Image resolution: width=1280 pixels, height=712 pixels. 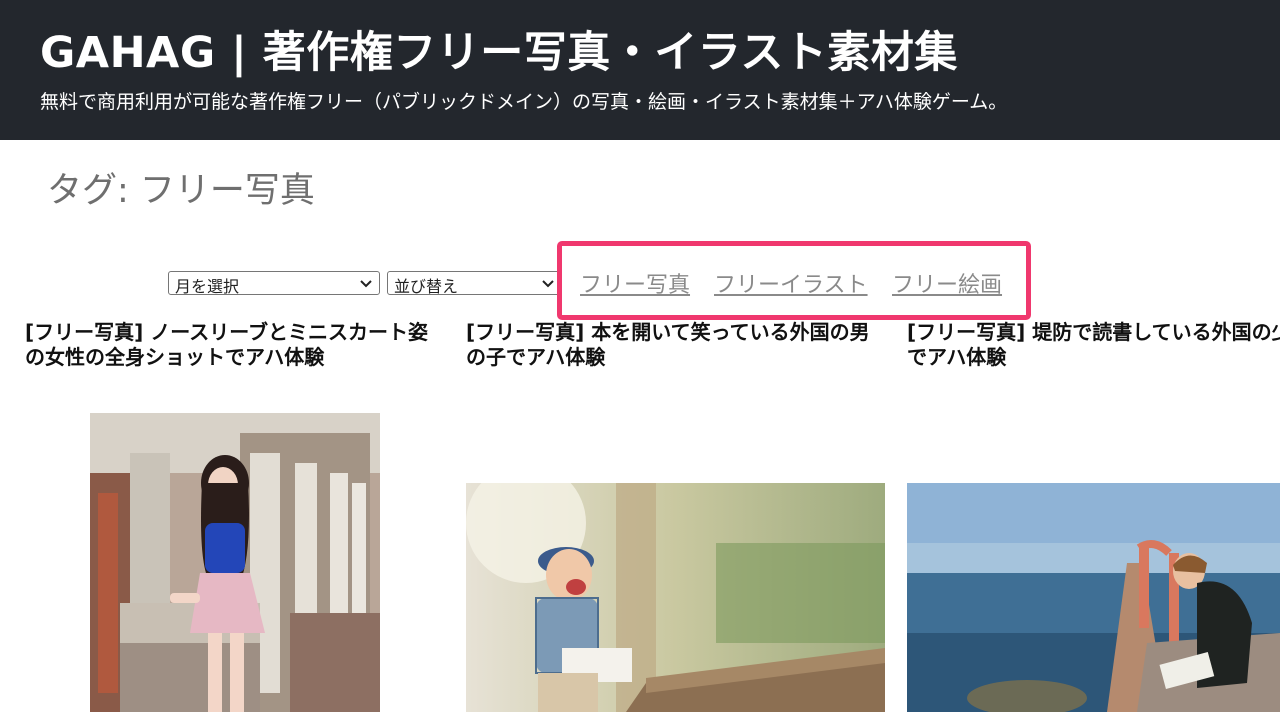 I want to click on laughing-boy-photo, so click(x=675, y=597).